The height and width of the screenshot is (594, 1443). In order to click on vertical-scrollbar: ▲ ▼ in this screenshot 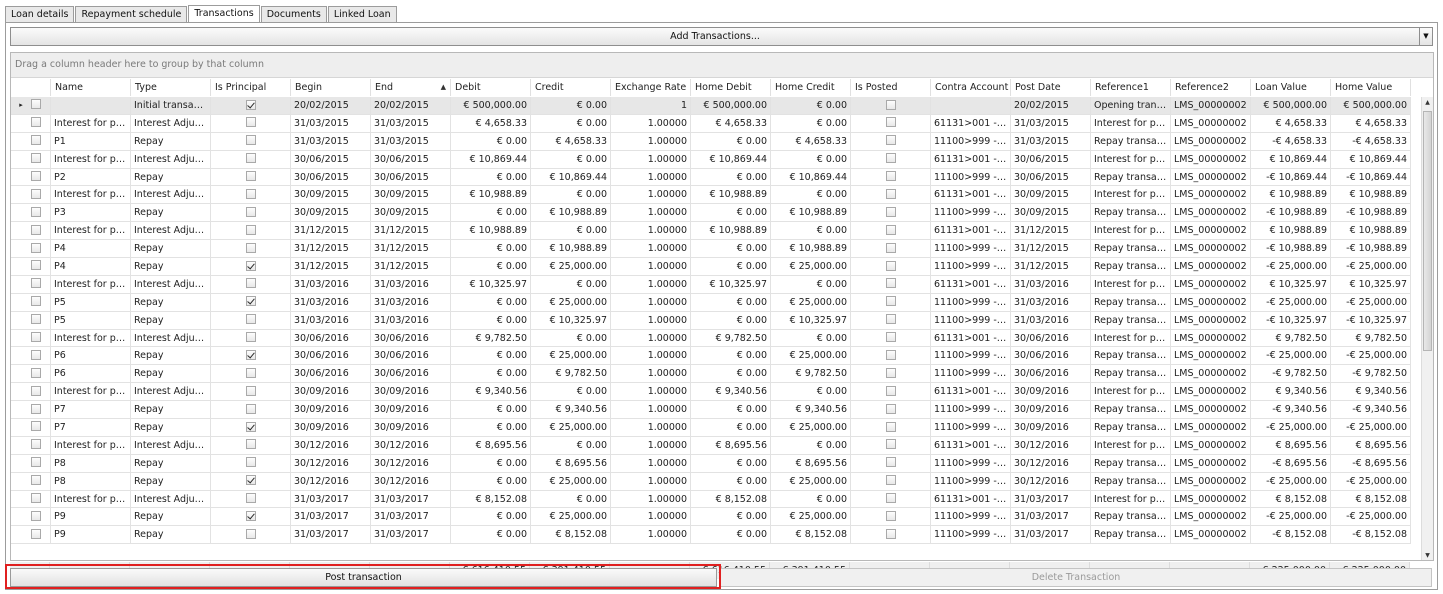, I will do `click(1427, 328)`.